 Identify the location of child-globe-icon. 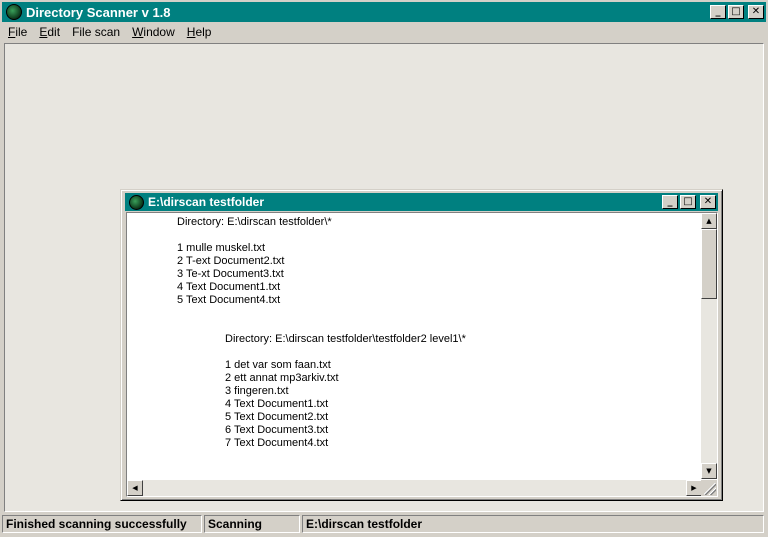
(136, 202).